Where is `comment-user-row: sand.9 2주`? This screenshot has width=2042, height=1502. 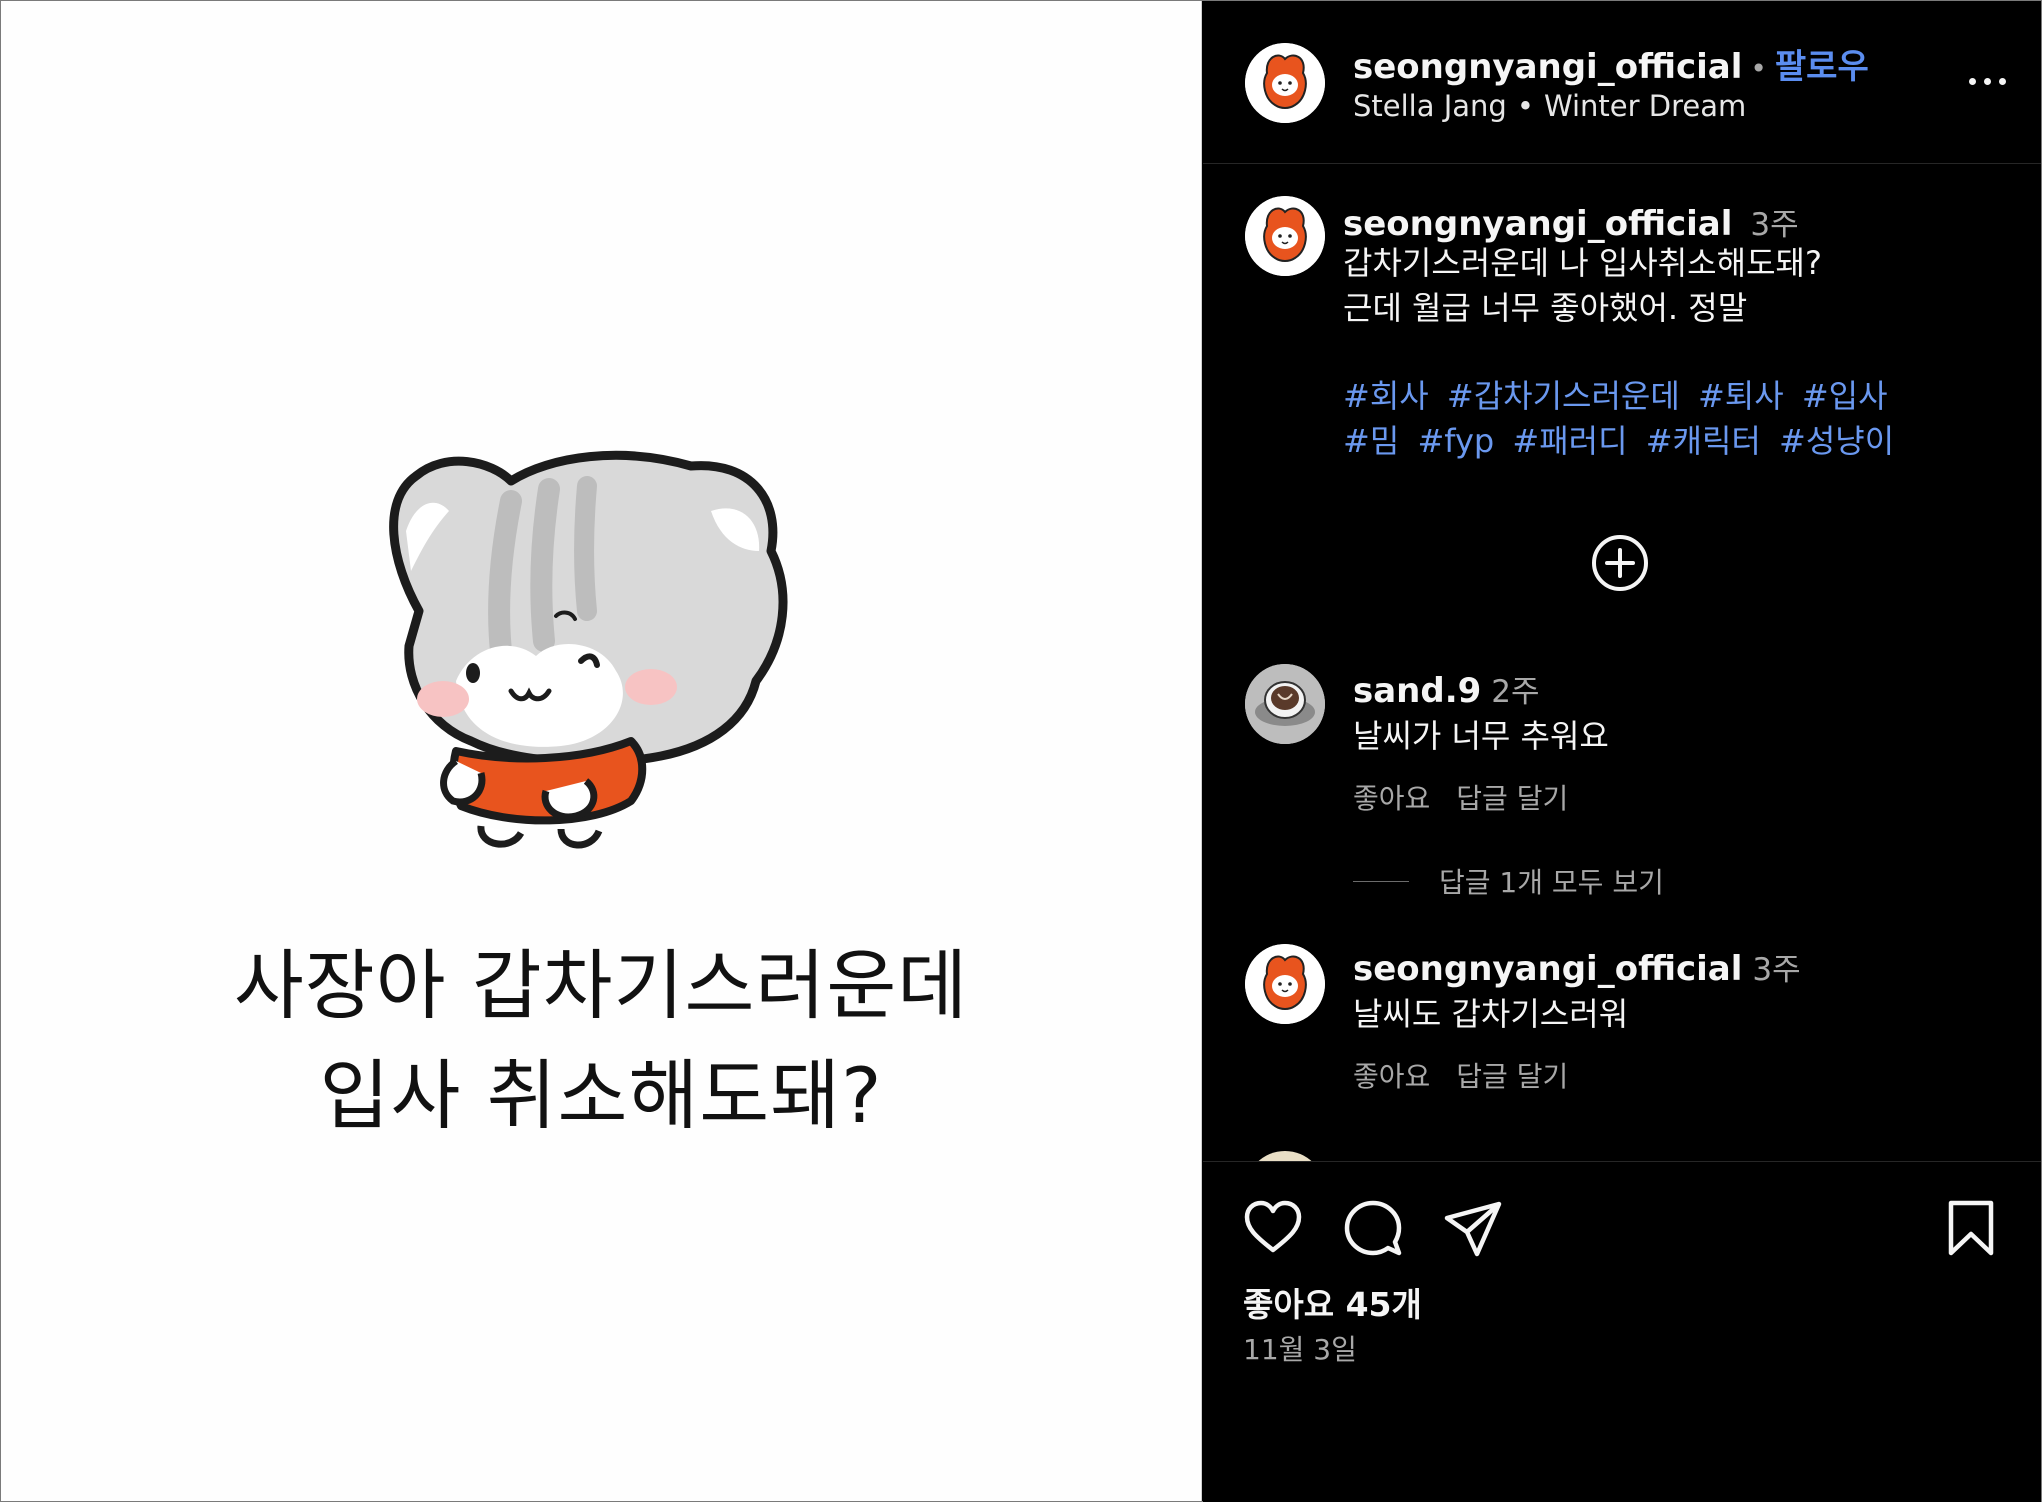
comment-user-row: sand.9 2주 is located at coordinates (1446, 688).